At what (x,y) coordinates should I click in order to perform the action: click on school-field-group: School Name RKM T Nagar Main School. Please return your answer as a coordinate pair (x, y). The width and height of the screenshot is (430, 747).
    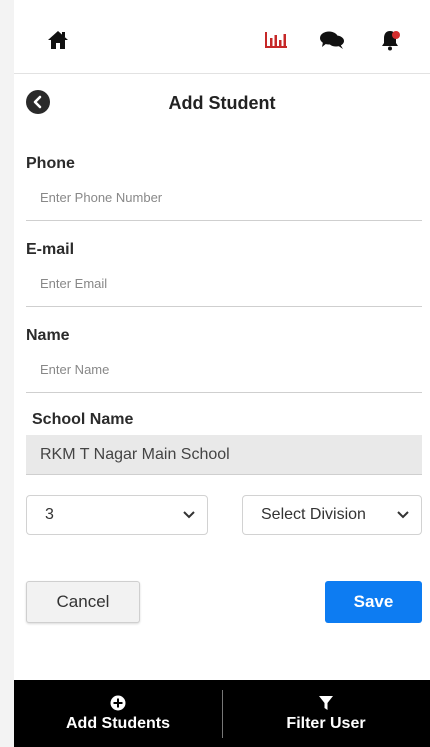
    Looking at the image, I should click on (224, 443).